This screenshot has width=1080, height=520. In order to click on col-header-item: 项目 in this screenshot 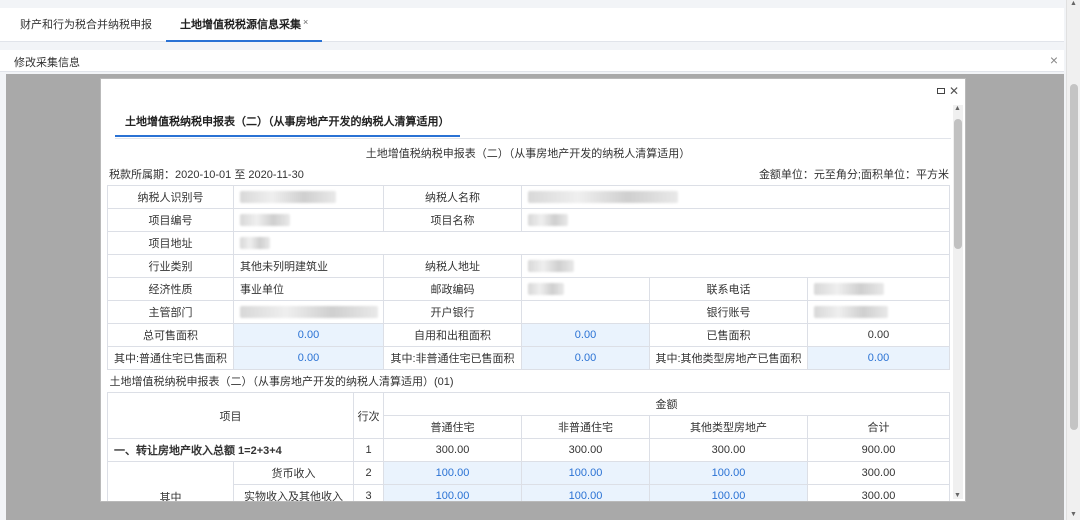, I will do `click(230, 415)`.